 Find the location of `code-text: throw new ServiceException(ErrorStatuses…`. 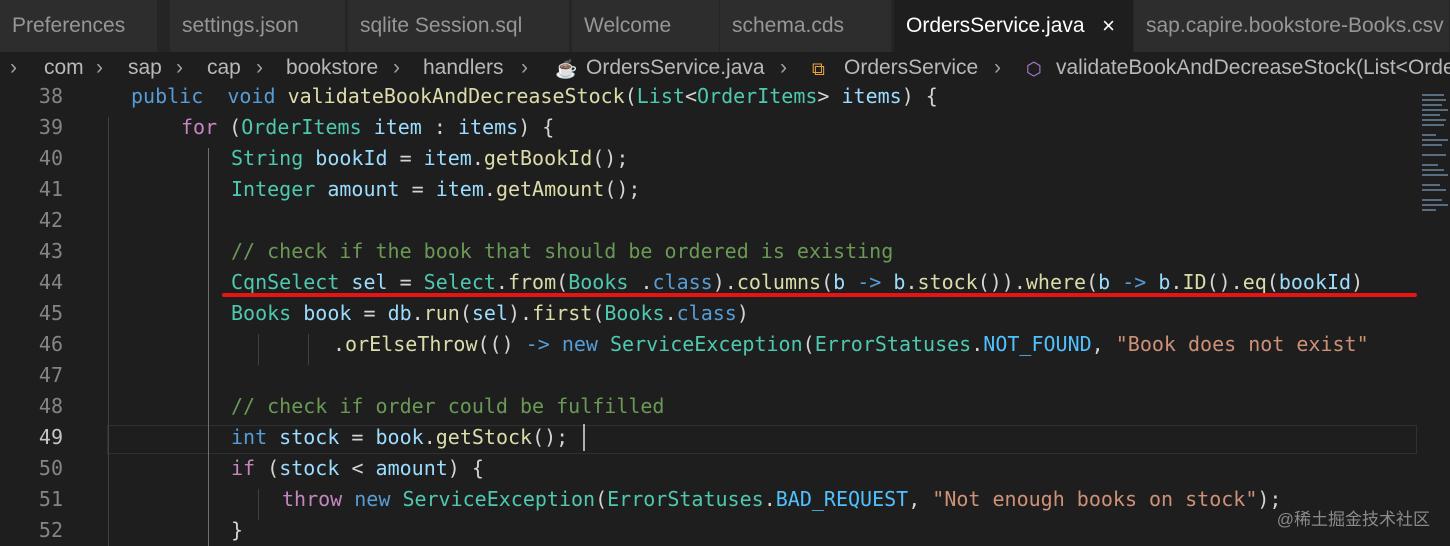

code-text: throw new ServiceException(ErrorStatuses… is located at coordinates (781, 499).